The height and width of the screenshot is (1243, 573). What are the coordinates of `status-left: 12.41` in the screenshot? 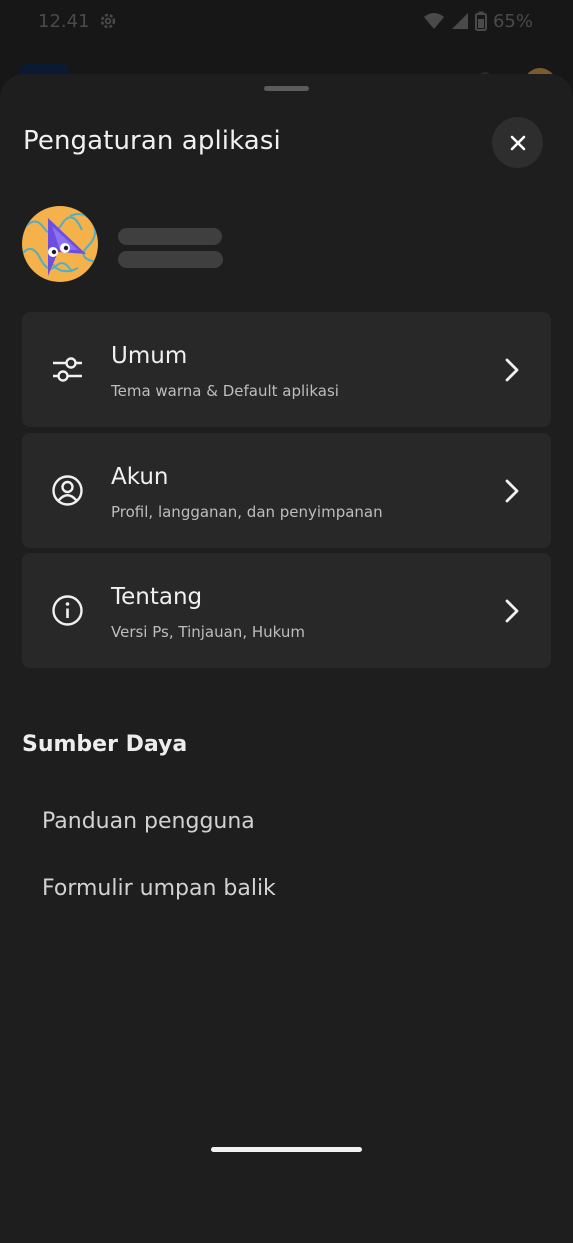 It's located at (78, 21).